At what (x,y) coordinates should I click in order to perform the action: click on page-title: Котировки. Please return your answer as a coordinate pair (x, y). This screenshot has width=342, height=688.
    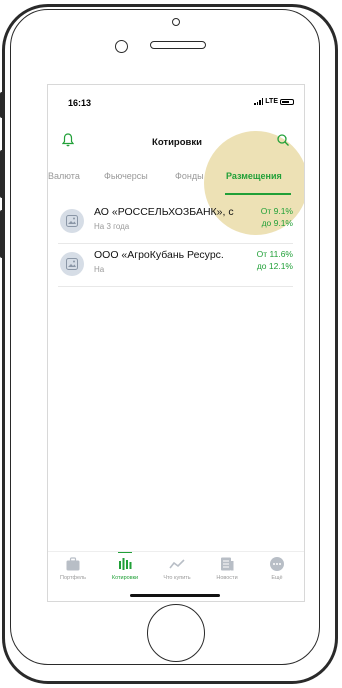
    Looking at the image, I should click on (177, 142).